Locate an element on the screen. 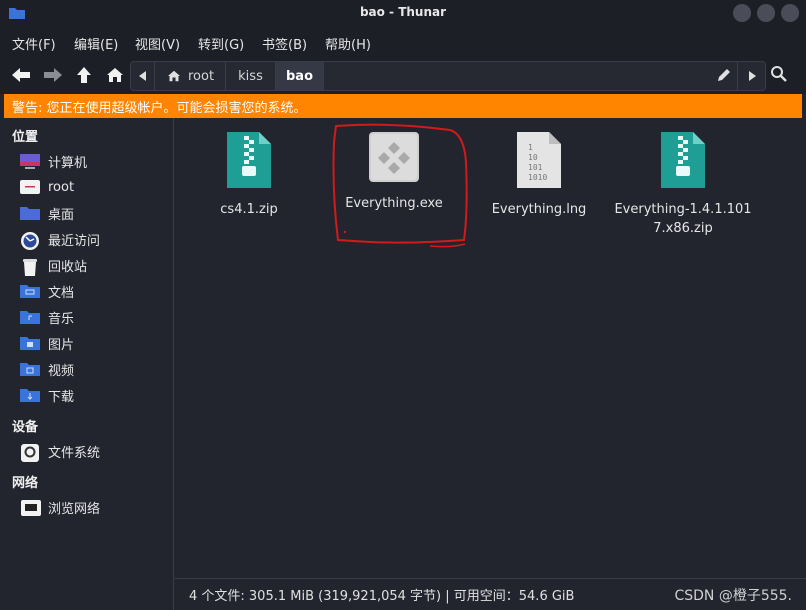  recent-icon is located at coordinates (30, 240).